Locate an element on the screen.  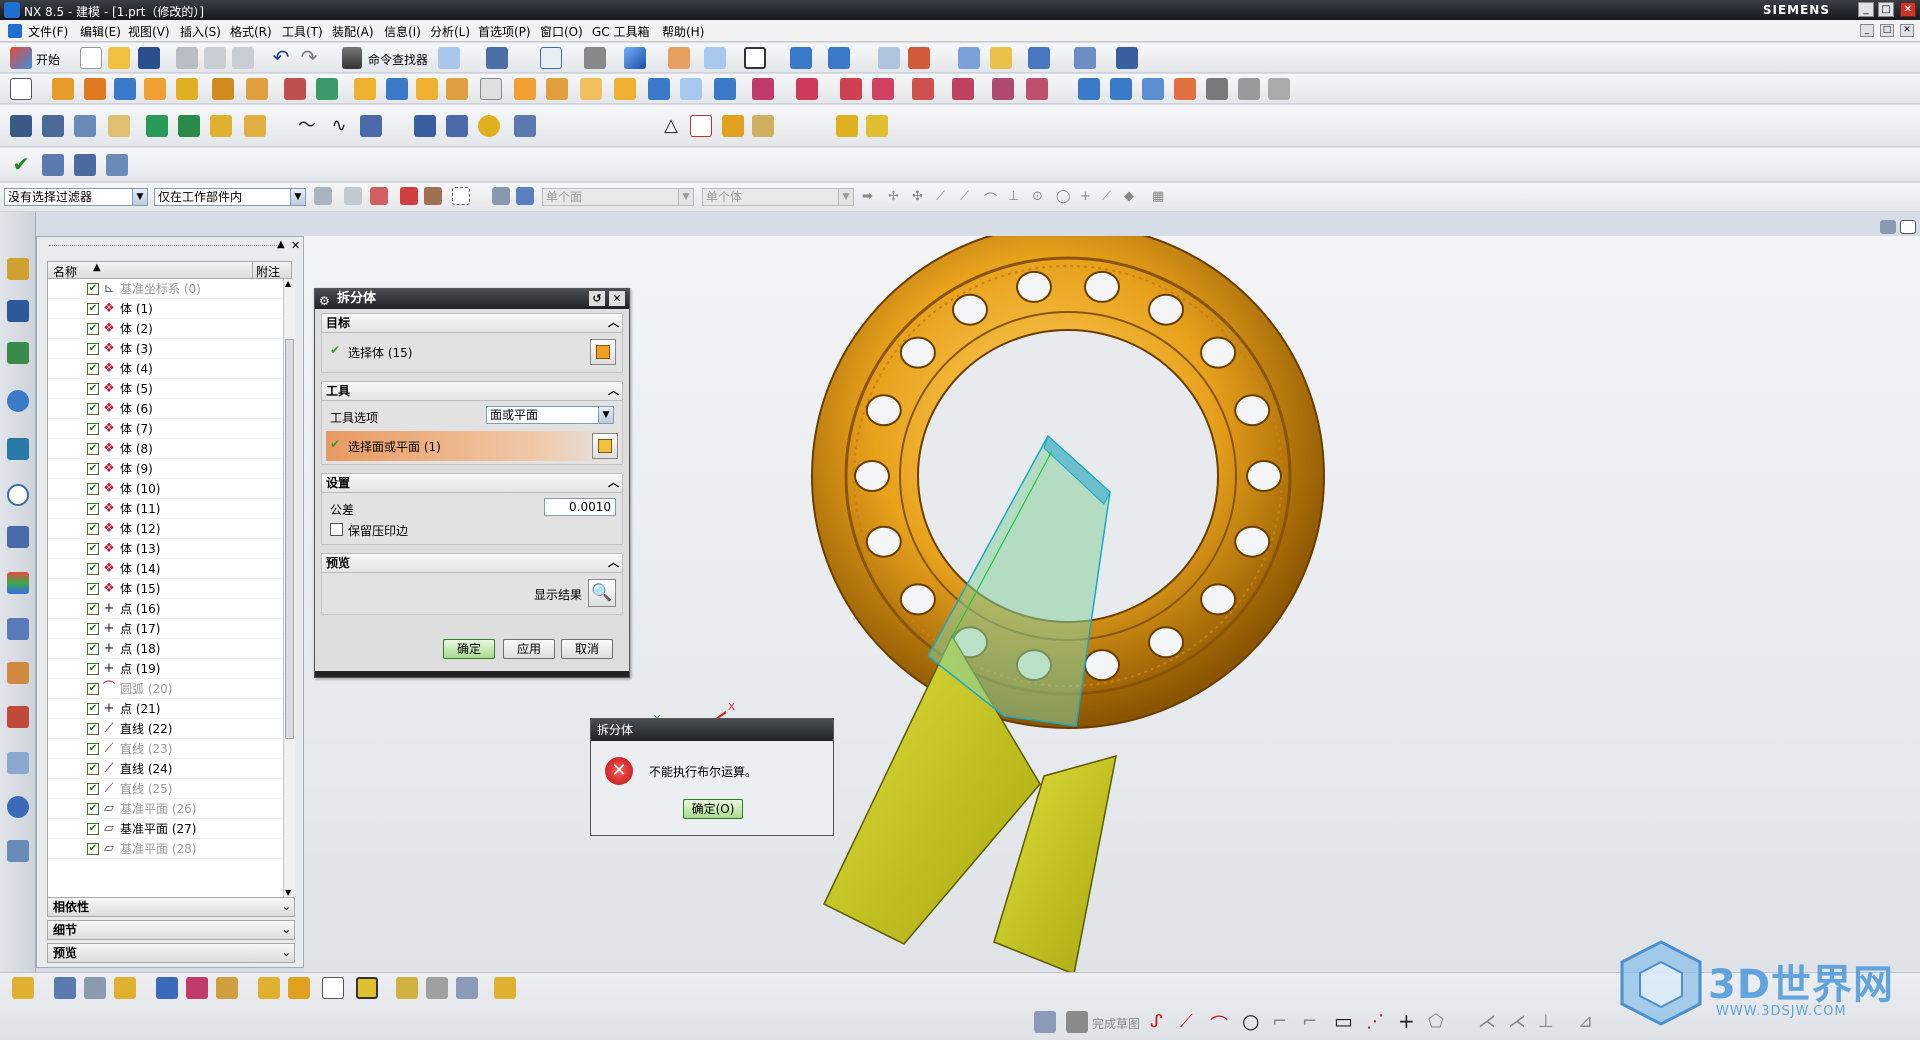
repair-icon is located at coordinates (189, 126).